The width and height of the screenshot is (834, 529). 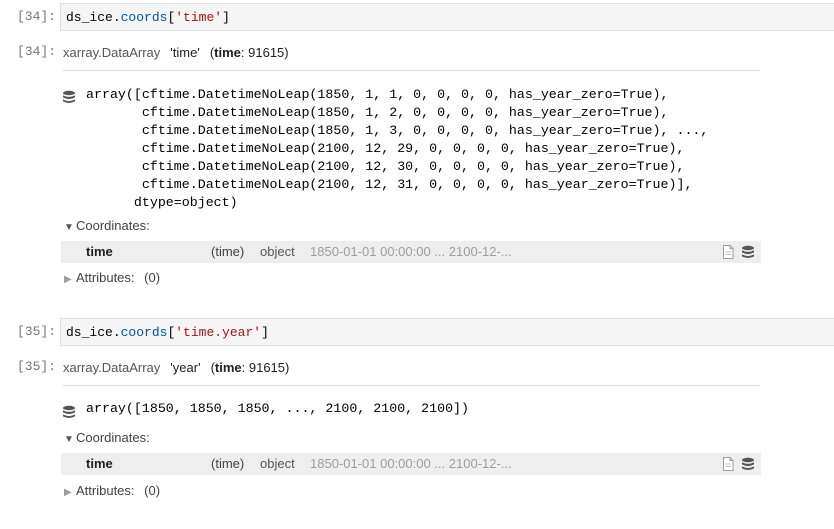 What do you see at coordinates (185, 52) in the screenshot?
I see `dataarray-name: 'time'` at bounding box center [185, 52].